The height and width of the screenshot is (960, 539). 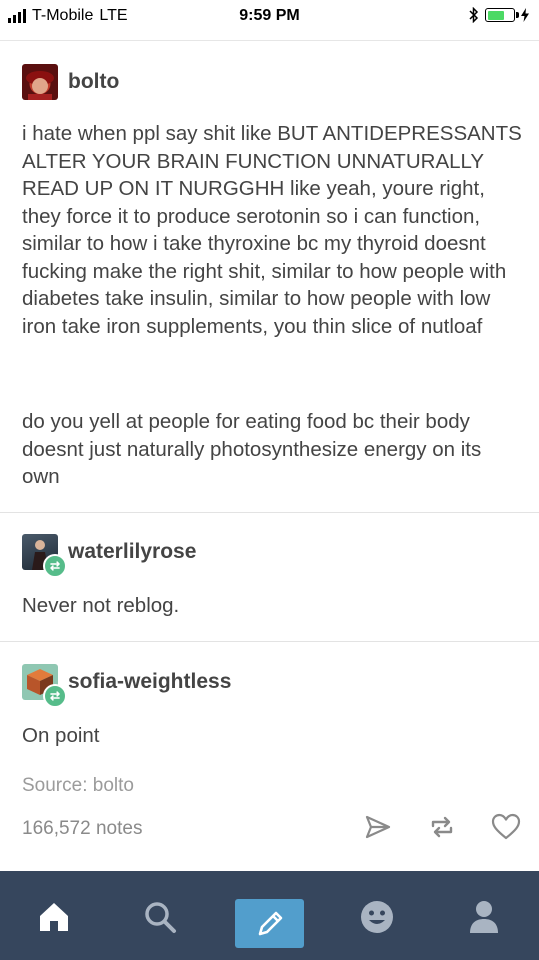 I want to click on bluetooth-icon, so click(x=474, y=15).